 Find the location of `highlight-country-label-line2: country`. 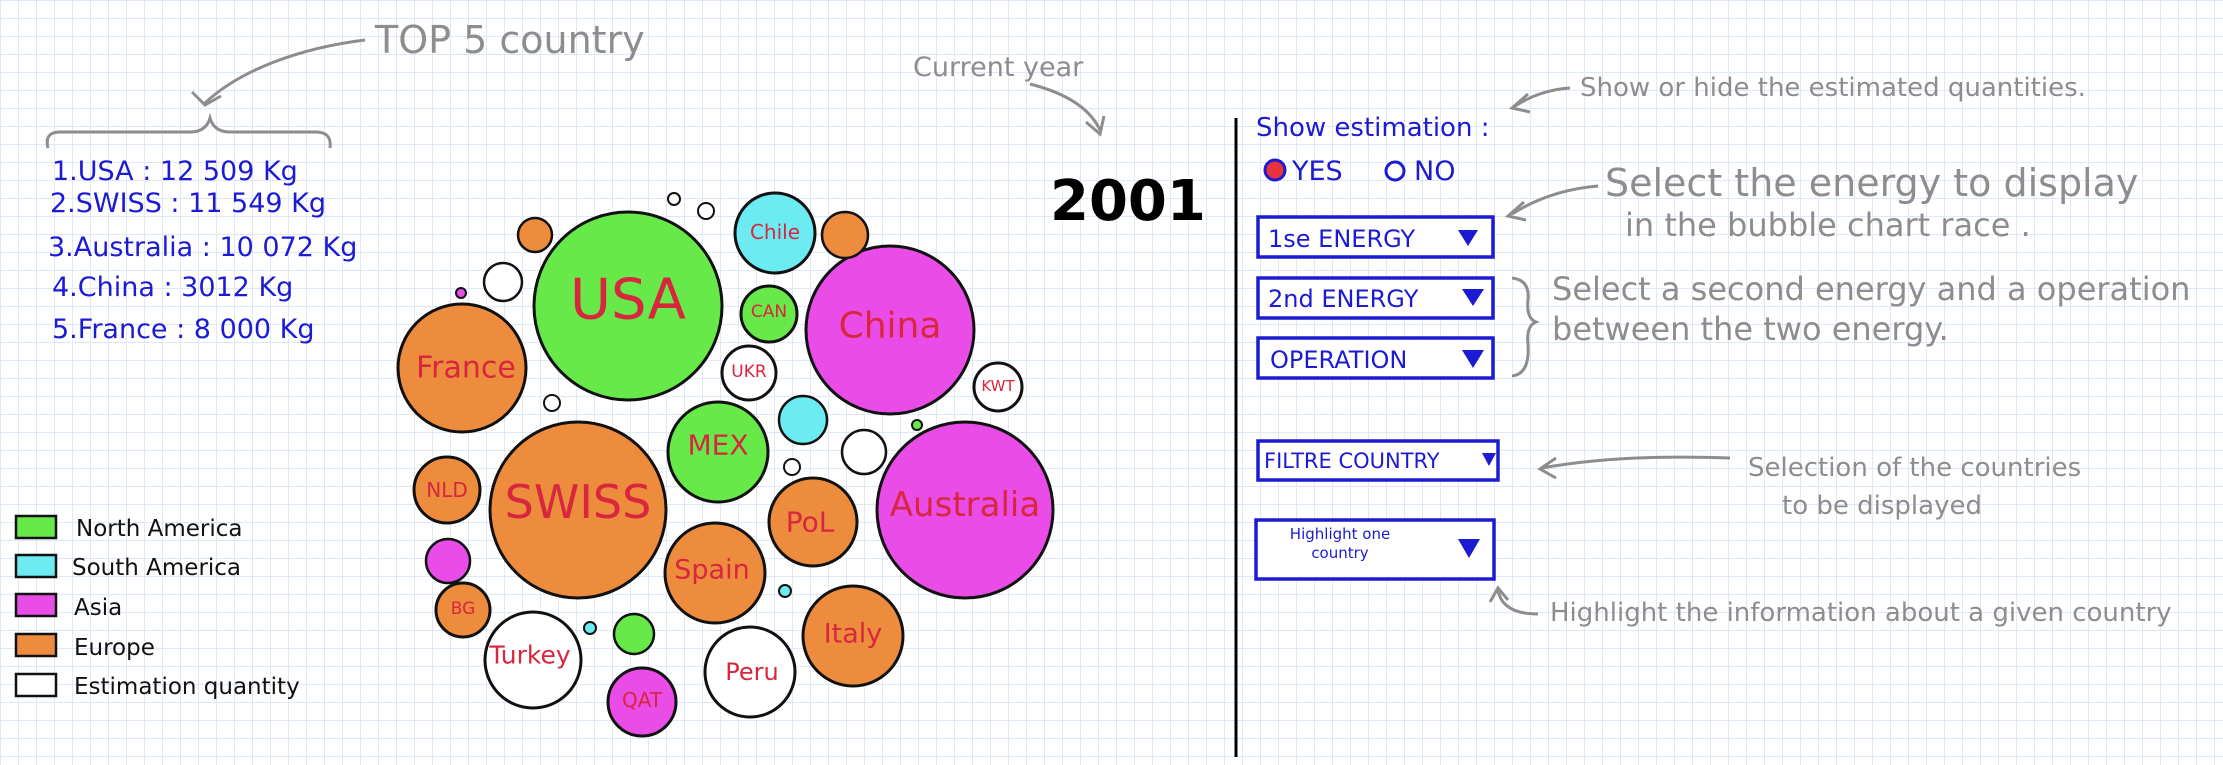

highlight-country-label-line2: country is located at coordinates (1339, 553).